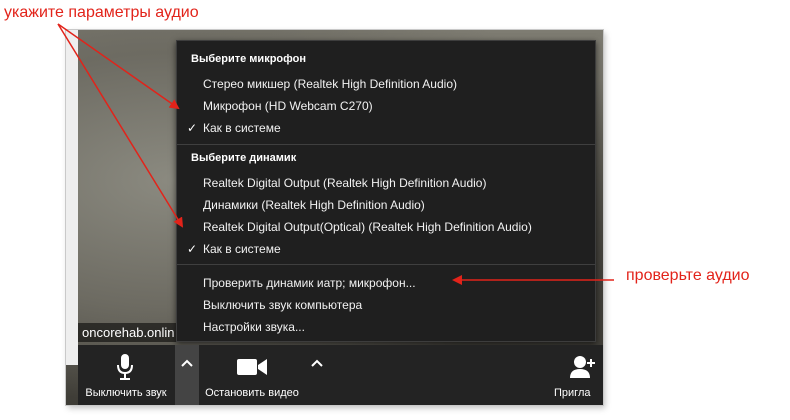 This screenshot has height=420, width=790. I want to click on arrow-to-speaker, so click(120, 125).